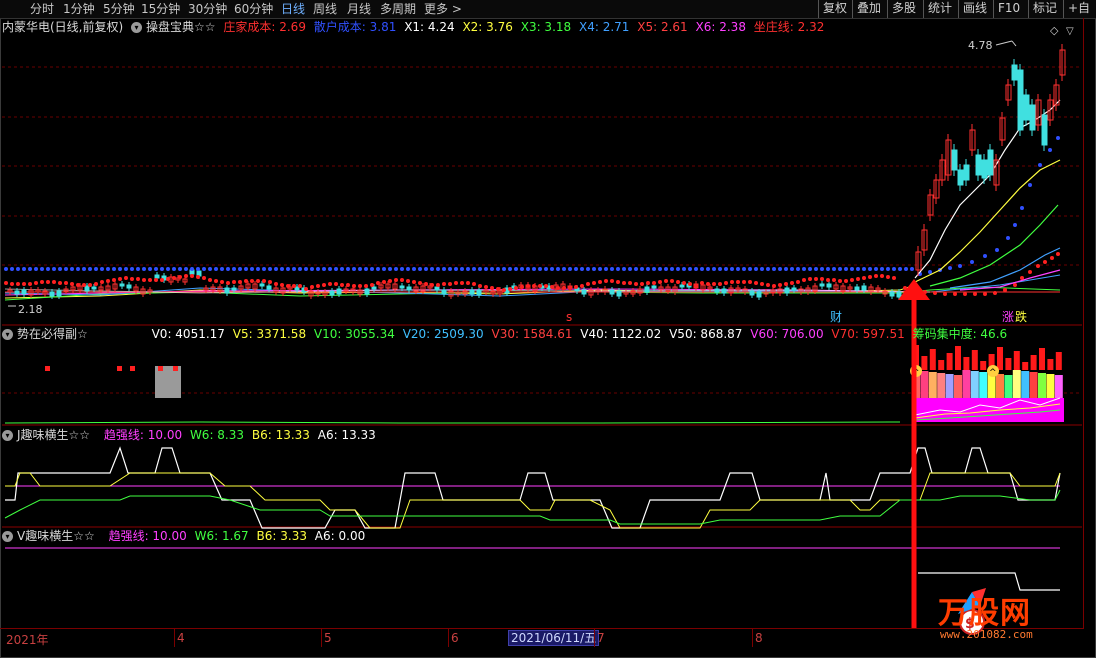 Image resolution: width=1096 pixels, height=658 pixels. I want to click on v-value-1: W6: 1.67, so click(221, 536).